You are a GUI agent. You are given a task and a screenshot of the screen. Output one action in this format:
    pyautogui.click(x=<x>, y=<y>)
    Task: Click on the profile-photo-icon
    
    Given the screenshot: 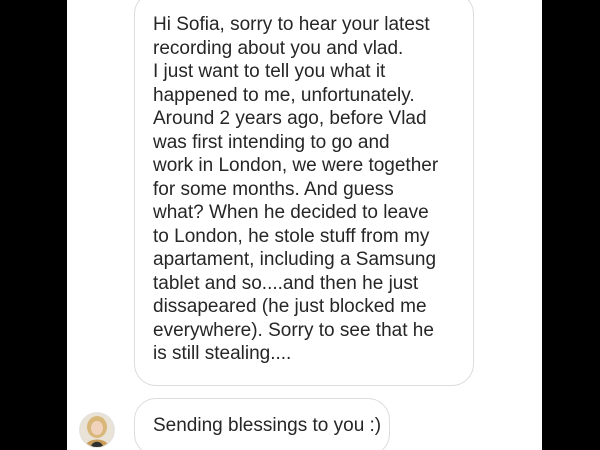 What is the action you would take?
    pyautogui.click(x=97, y=430)
    